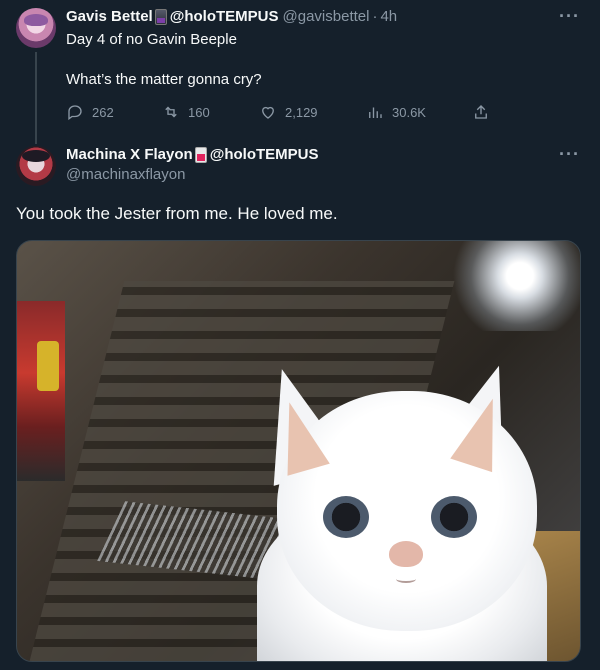  I want to click on tweet-text-line-1: Day 4 of no Gavin Beeple, so click(151, 39).